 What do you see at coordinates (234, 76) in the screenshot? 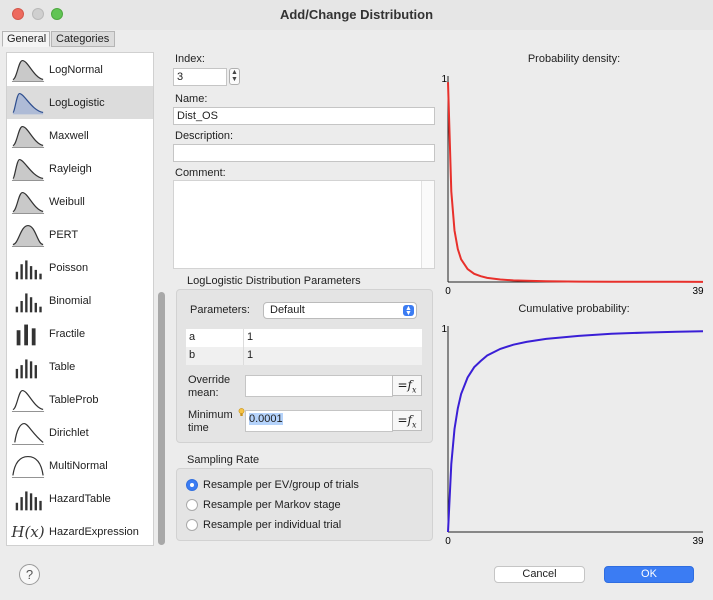
I see `index-stepper: ▲ ▼` at bounding box center [234, 76].